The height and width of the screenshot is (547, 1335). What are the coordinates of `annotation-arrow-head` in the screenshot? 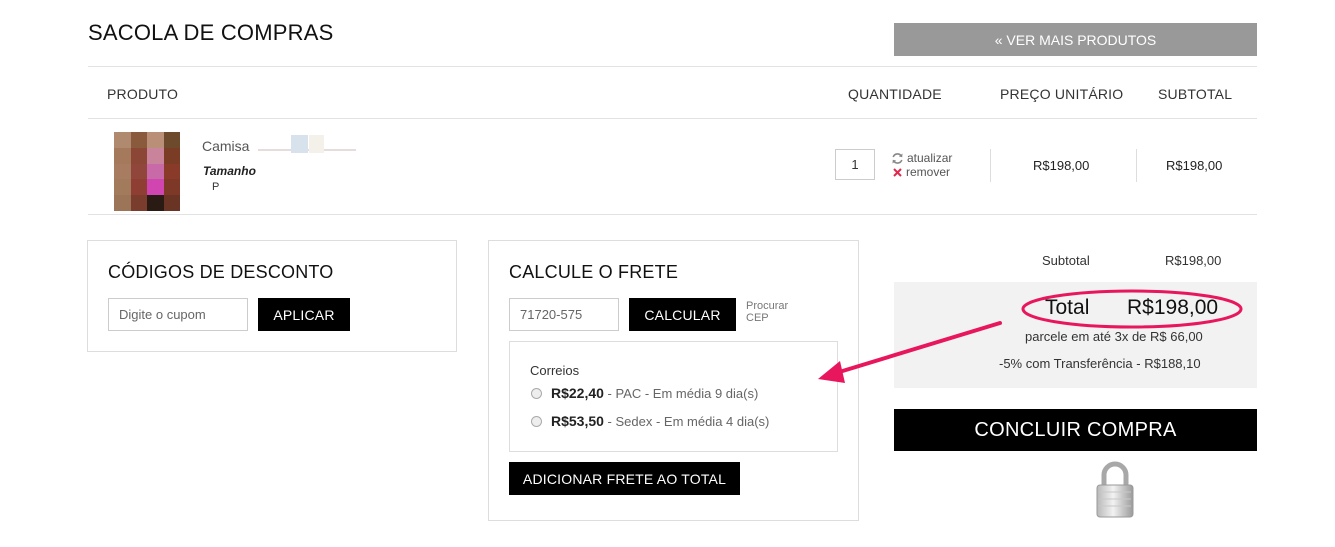 It's located at (831, 372).